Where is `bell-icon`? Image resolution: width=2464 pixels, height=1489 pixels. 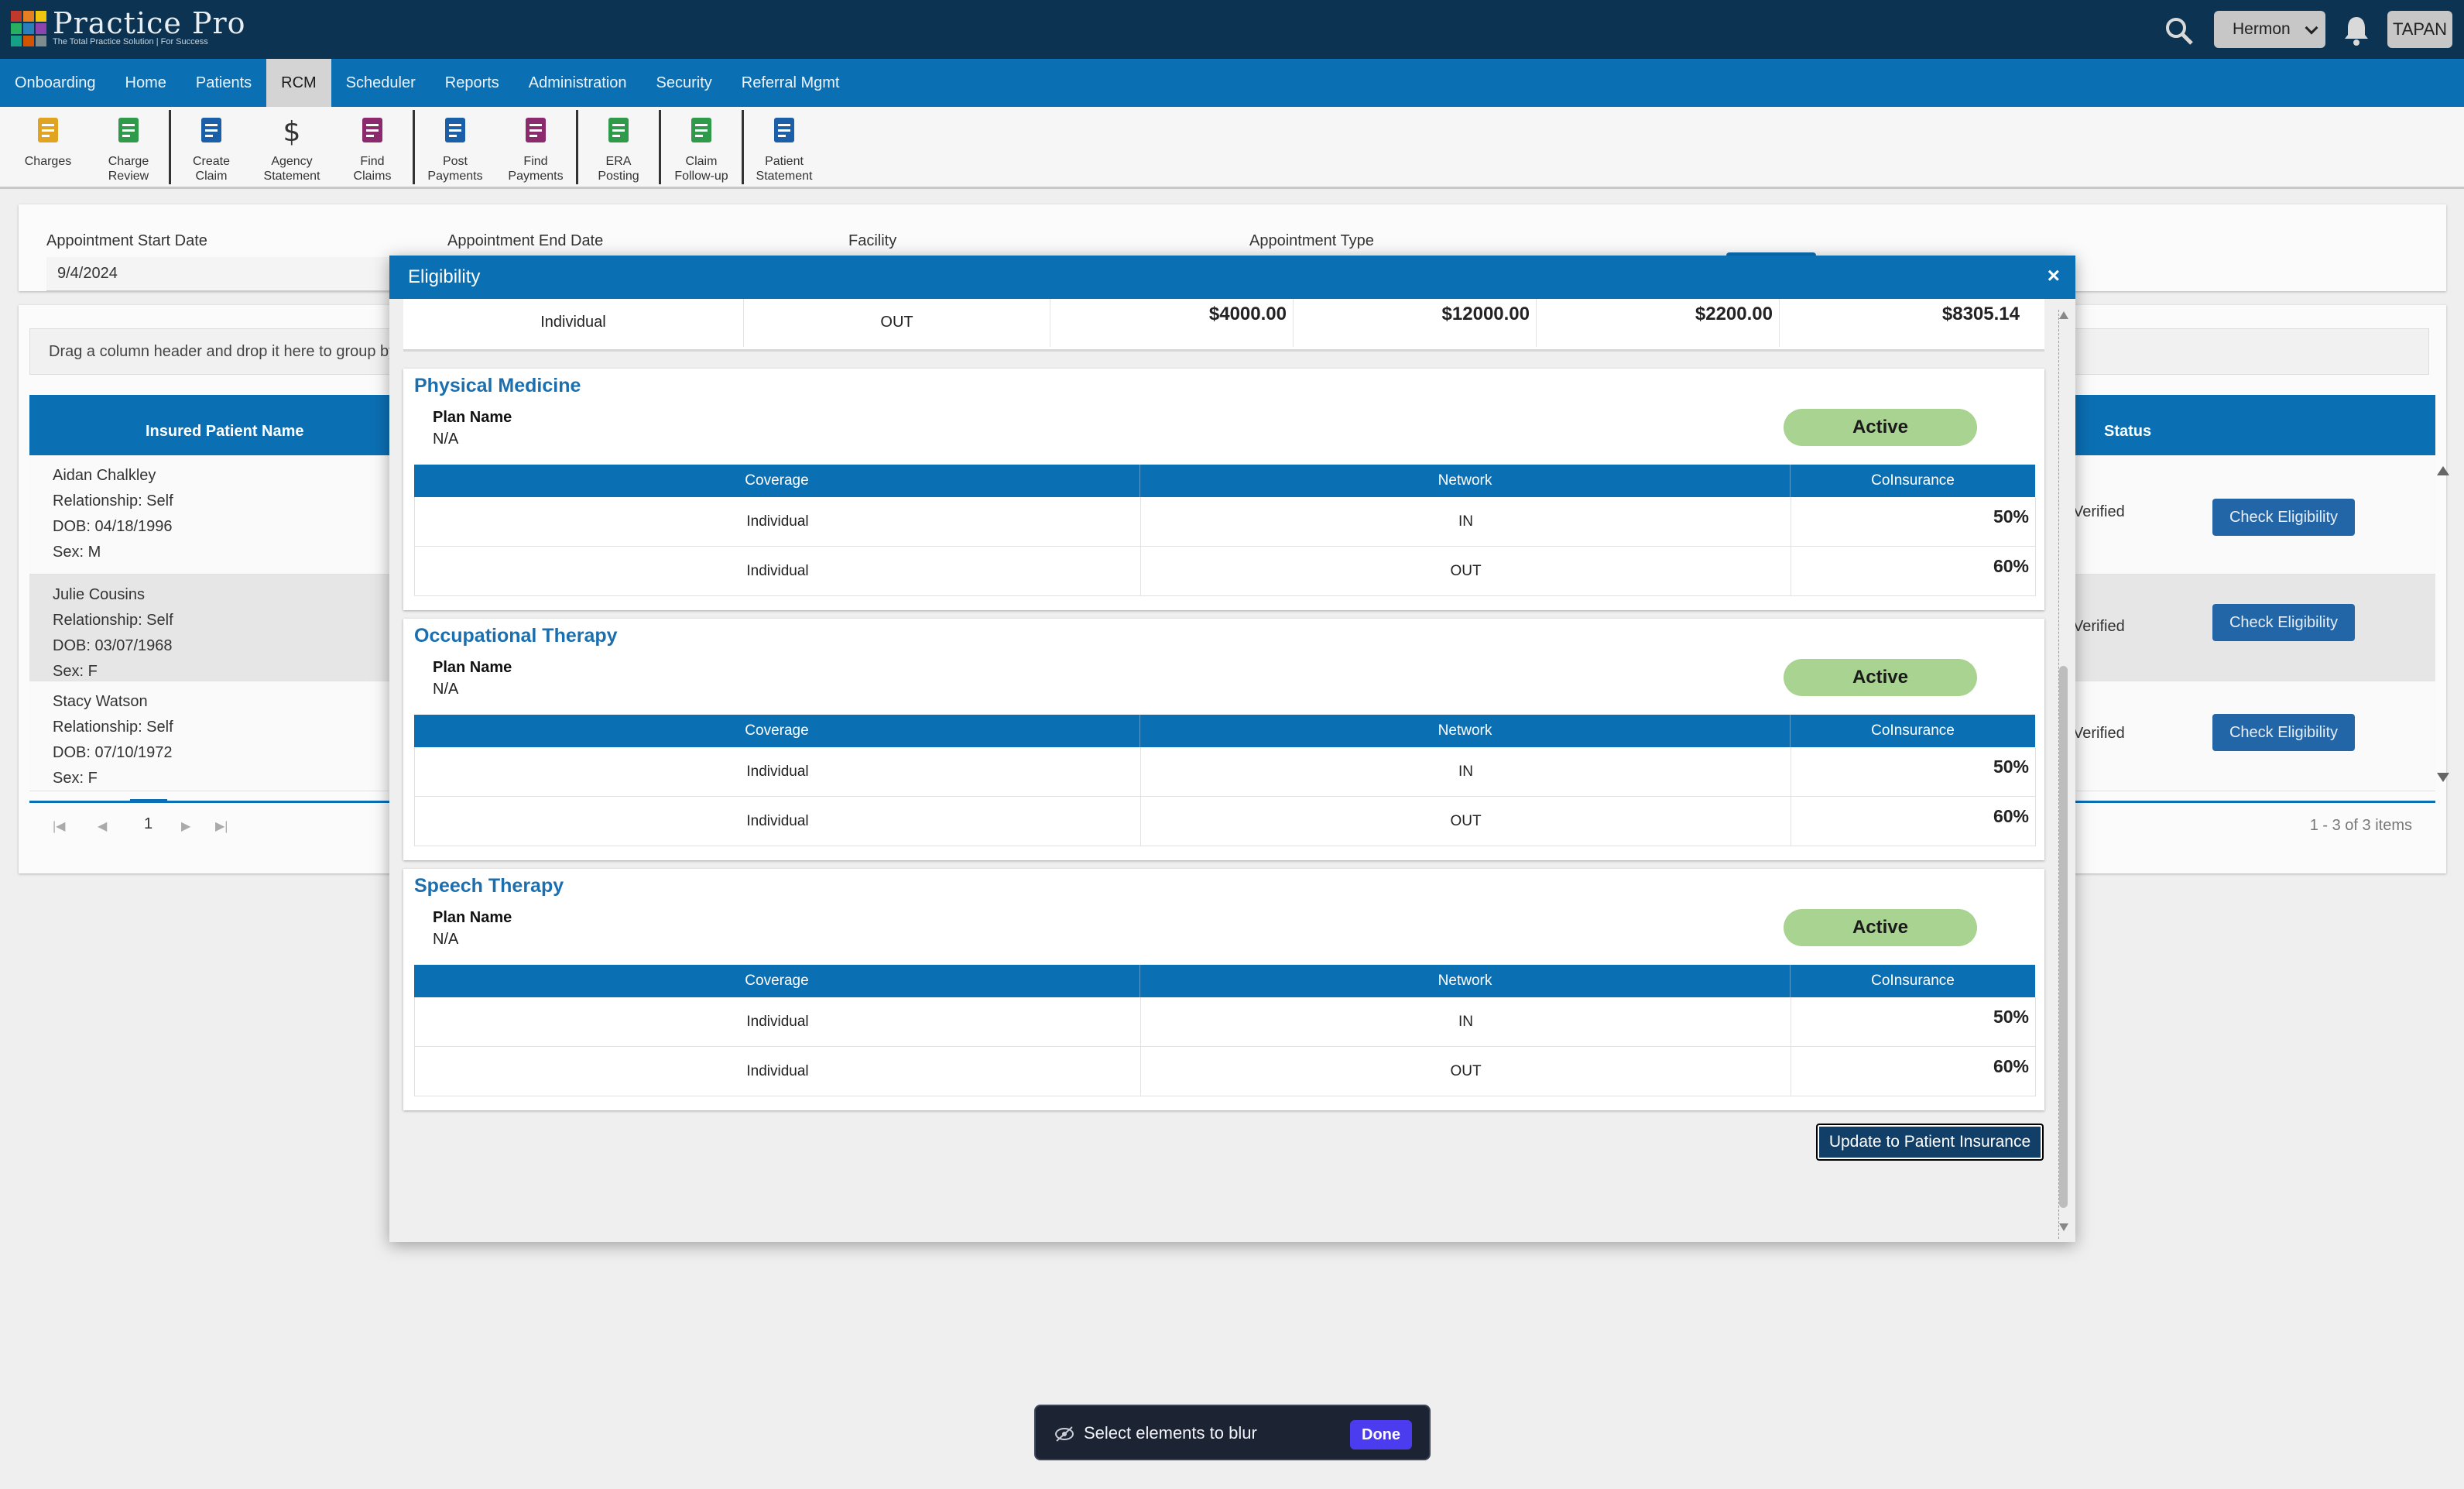
bell-icon is located at coordinates (2356, 30).